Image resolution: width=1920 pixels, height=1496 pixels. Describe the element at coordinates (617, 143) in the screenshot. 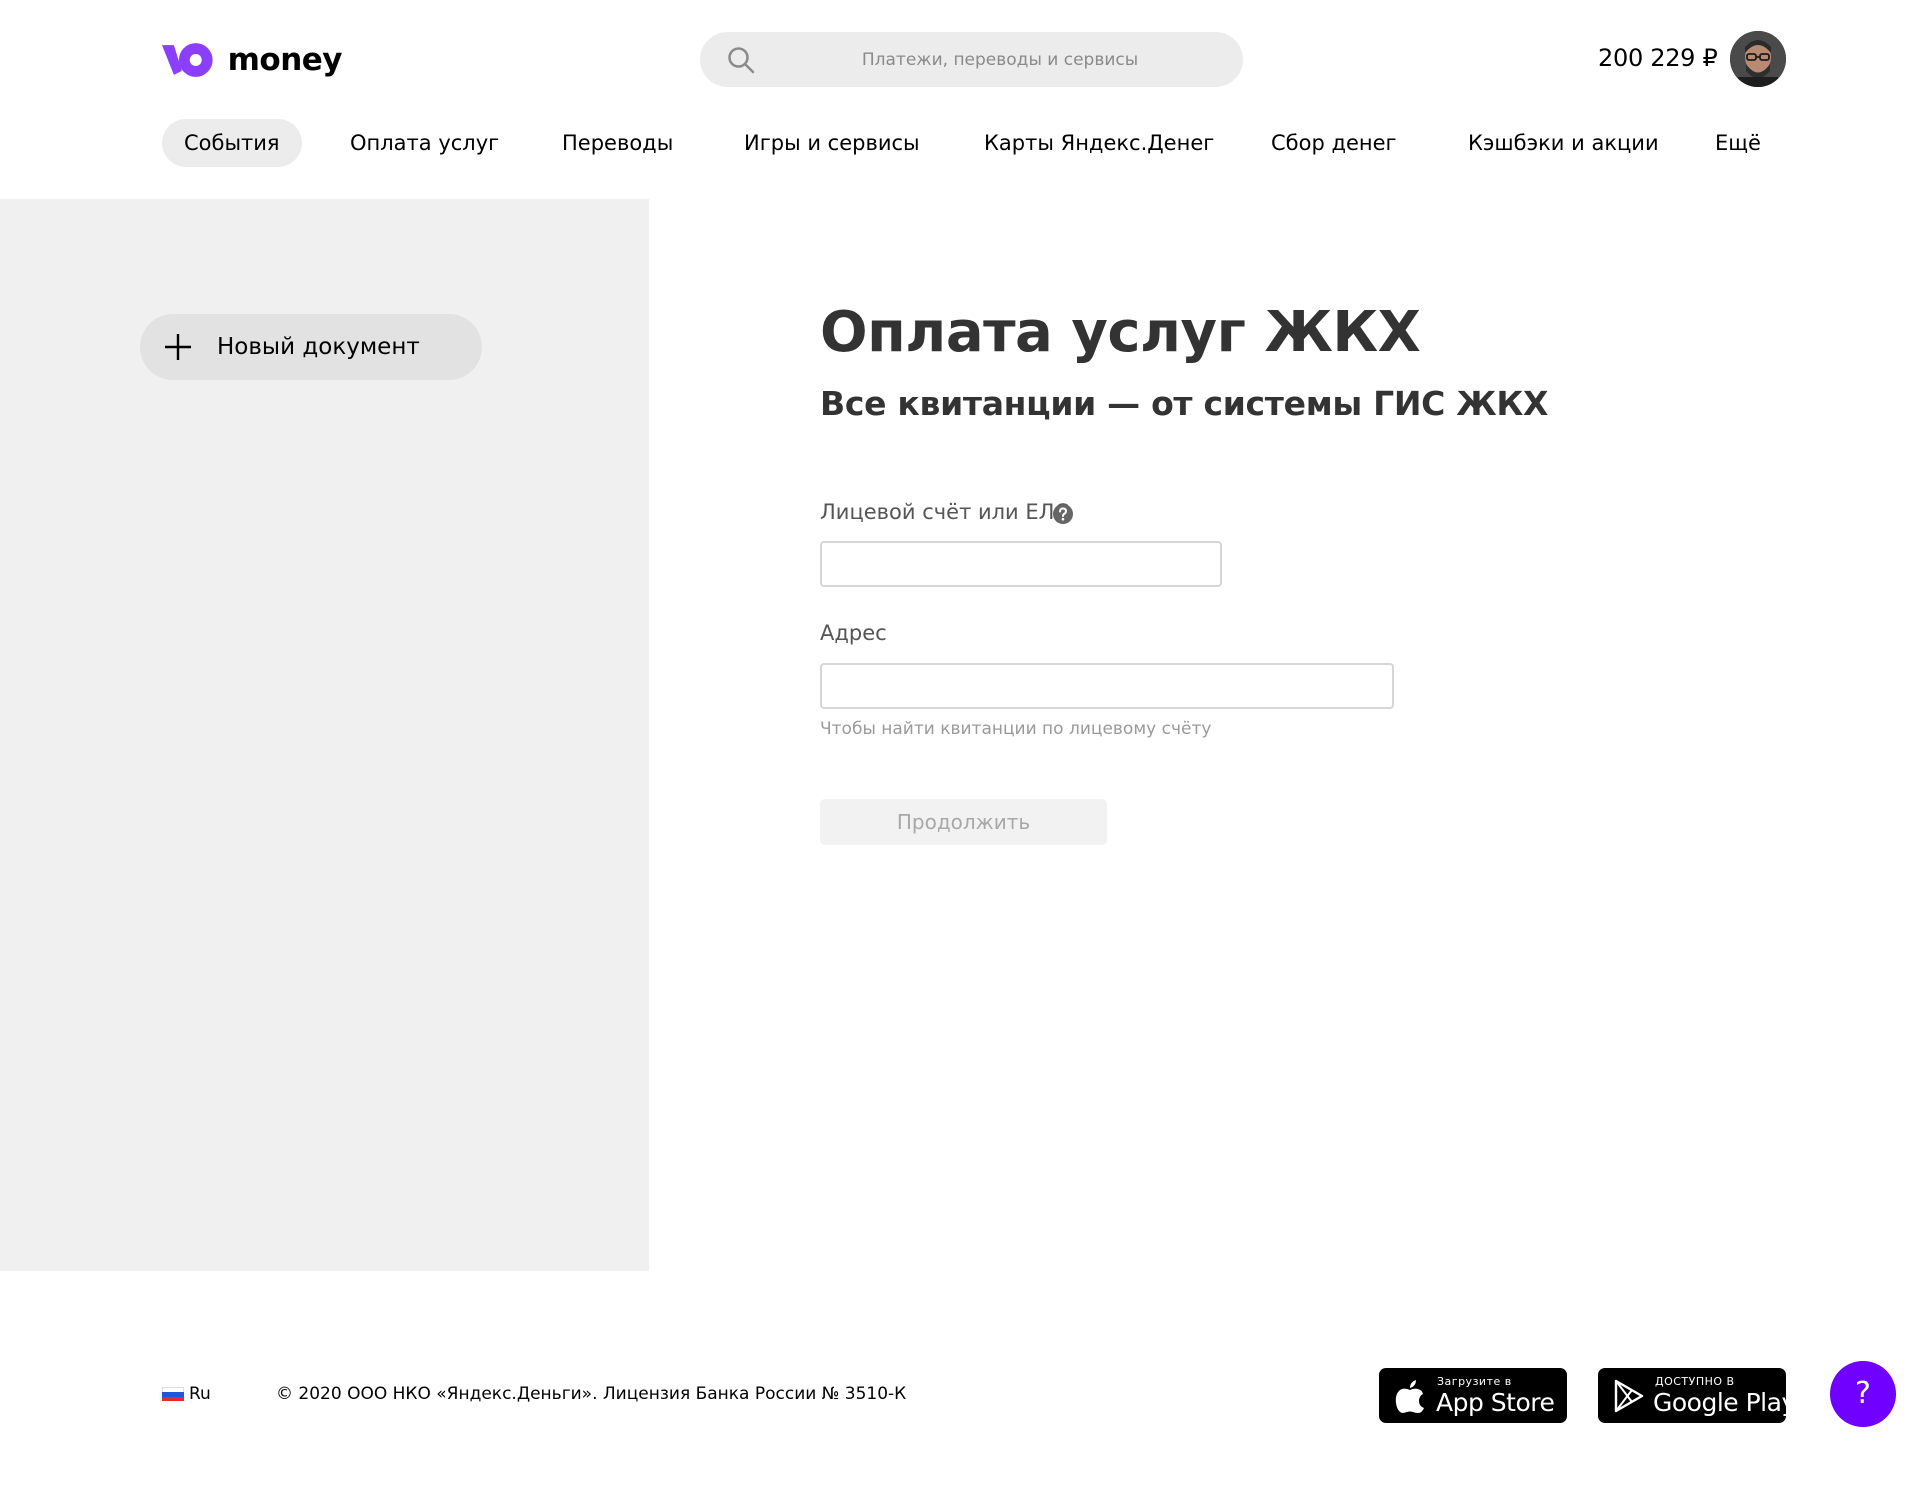

I see `nav-item-transfers: Переводы` at that location.